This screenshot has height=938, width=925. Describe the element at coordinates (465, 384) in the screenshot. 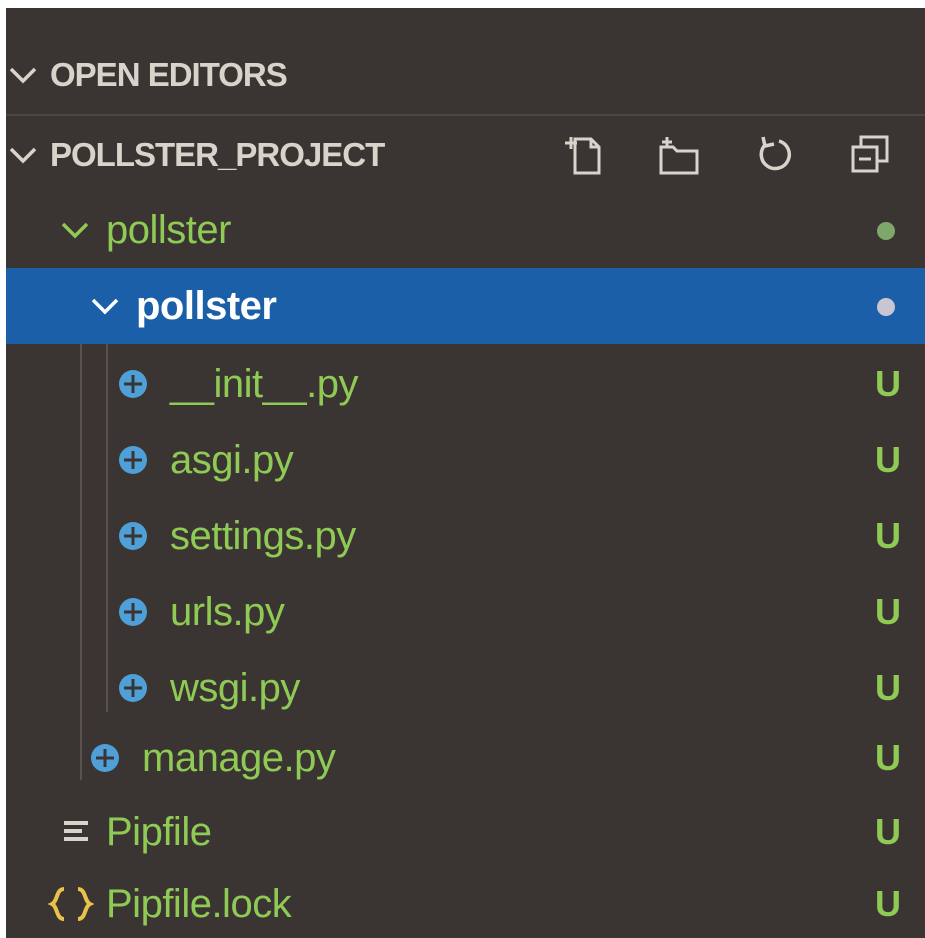

I see `tree-file-init: __init__.py U` at that location.